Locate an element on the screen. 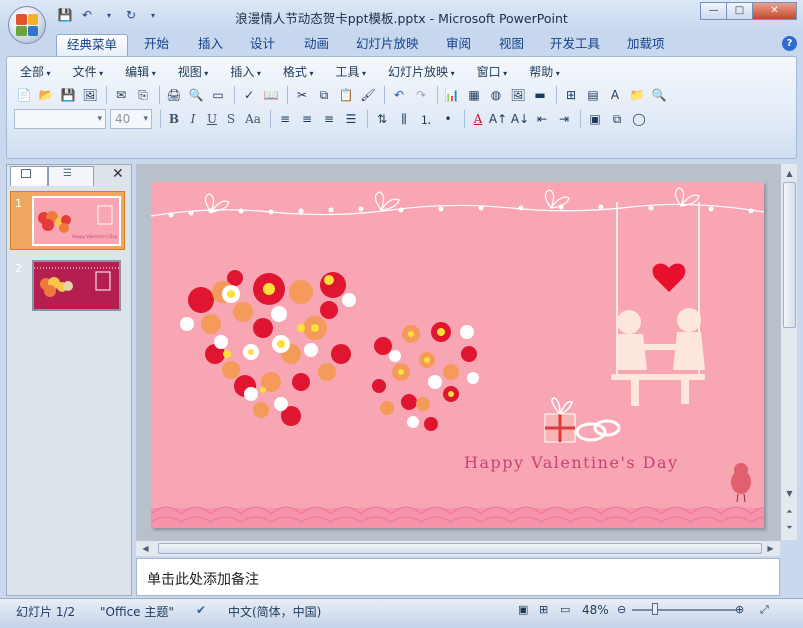 This screenshot has height=628, width=803. zoom-icon: 🔍 is located at coordinates (659, 95).